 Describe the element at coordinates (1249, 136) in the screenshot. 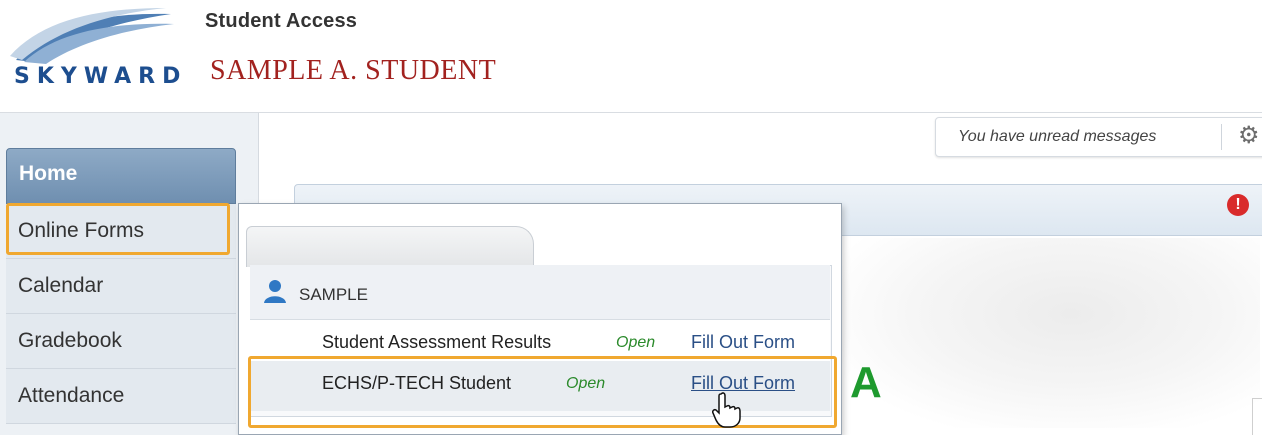

I see `gear-icon: ⚙` at that location.